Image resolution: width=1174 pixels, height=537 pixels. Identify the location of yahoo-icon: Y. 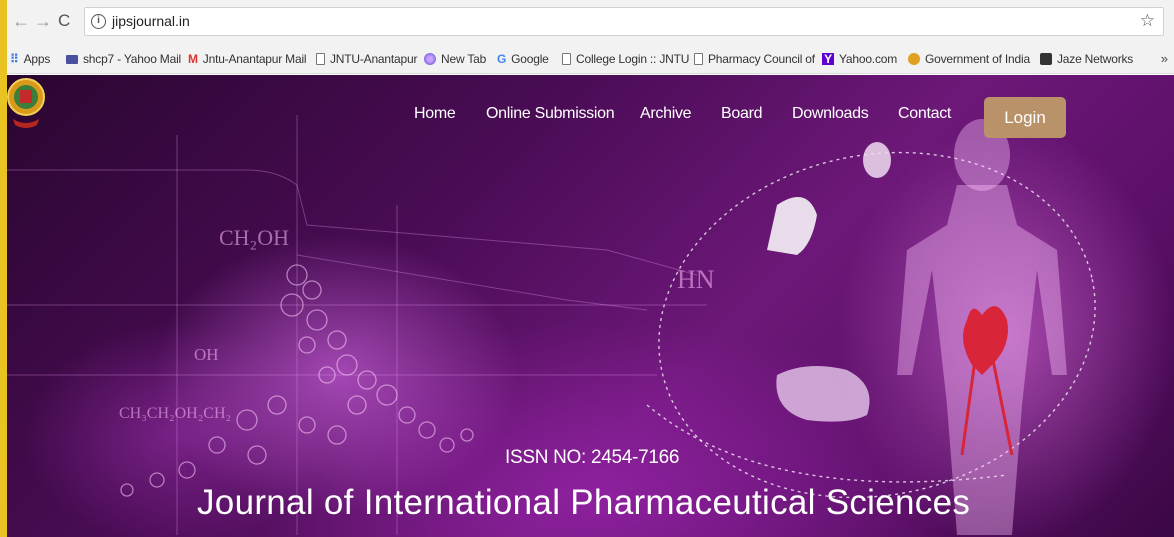
(828, 59).